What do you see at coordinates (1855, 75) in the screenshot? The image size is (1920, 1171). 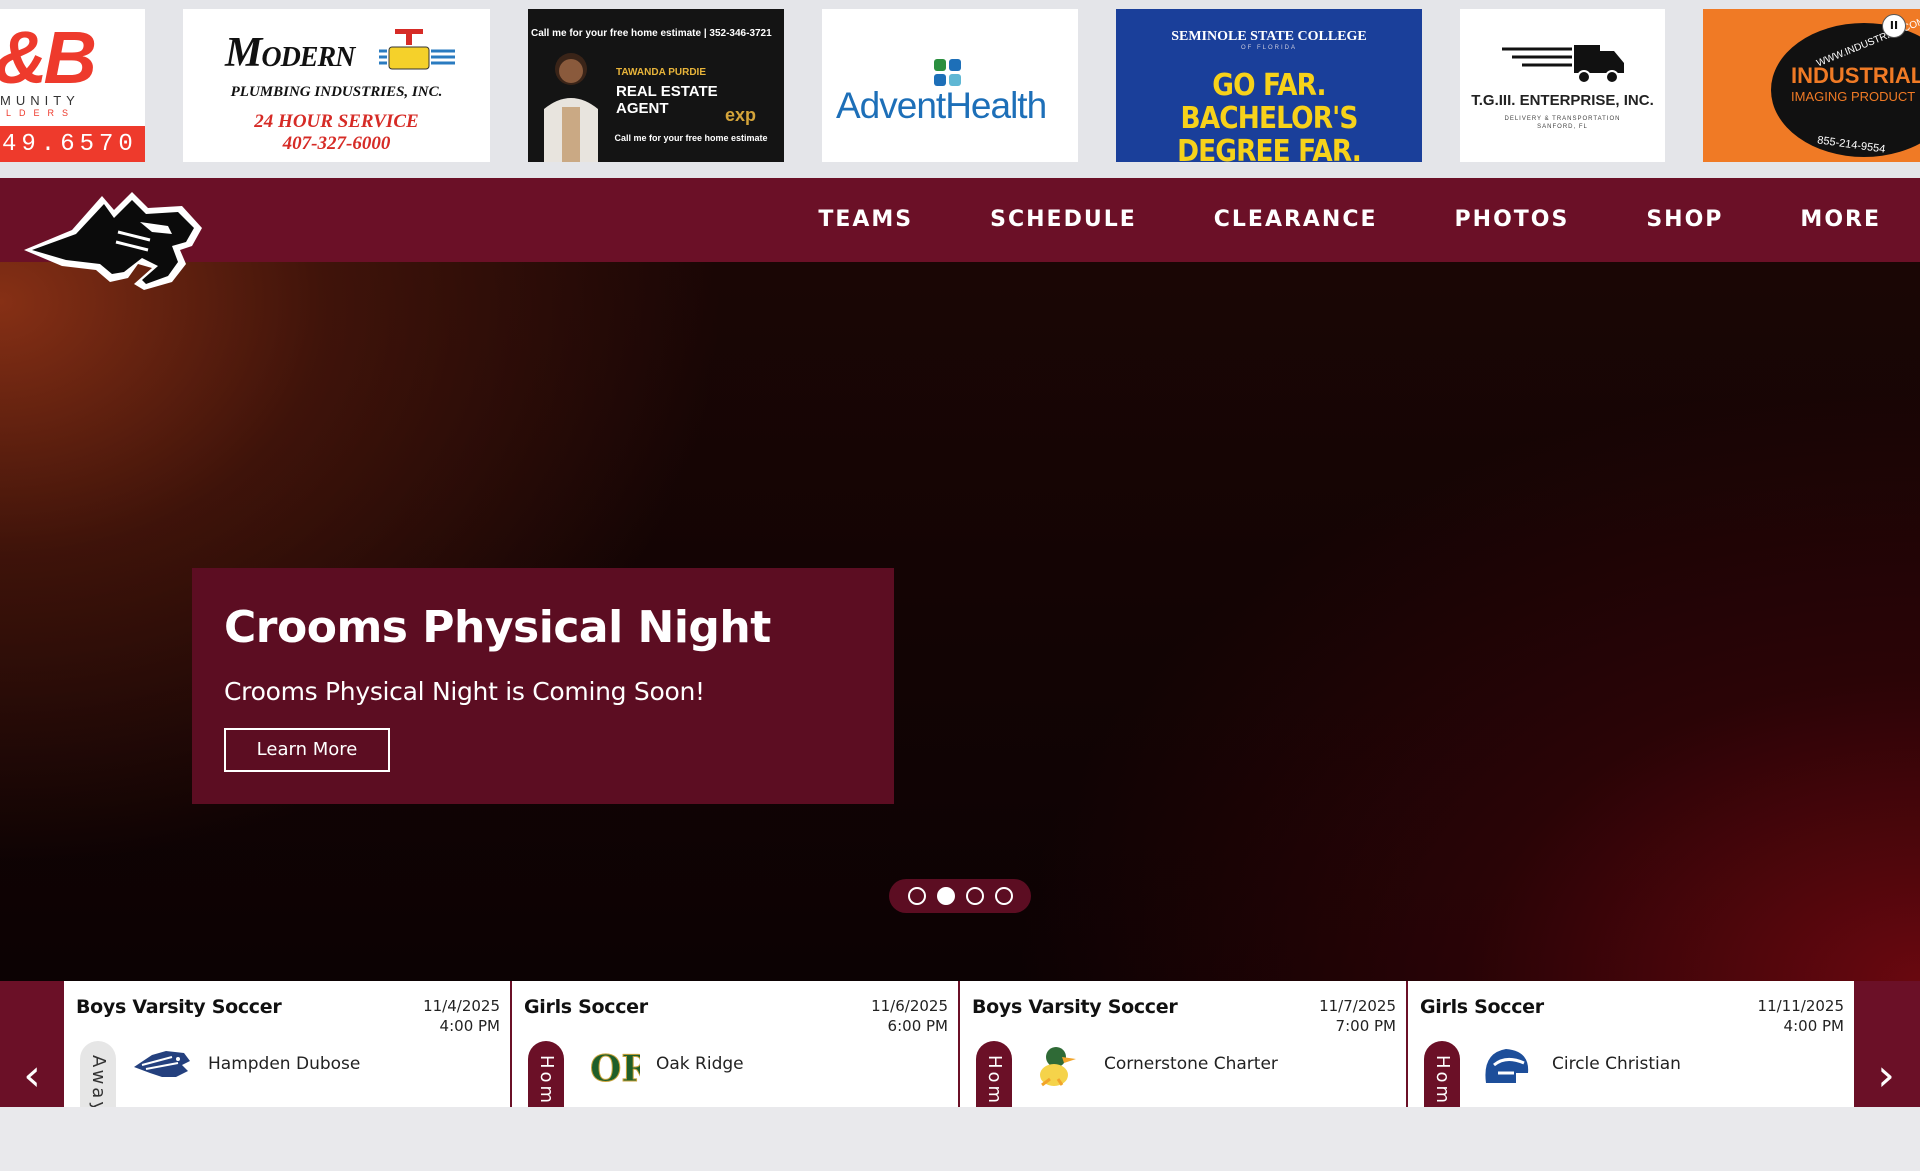 I see `sponsor-ind-name: INDUSTRIAL` at bounding box center [1855, 75].